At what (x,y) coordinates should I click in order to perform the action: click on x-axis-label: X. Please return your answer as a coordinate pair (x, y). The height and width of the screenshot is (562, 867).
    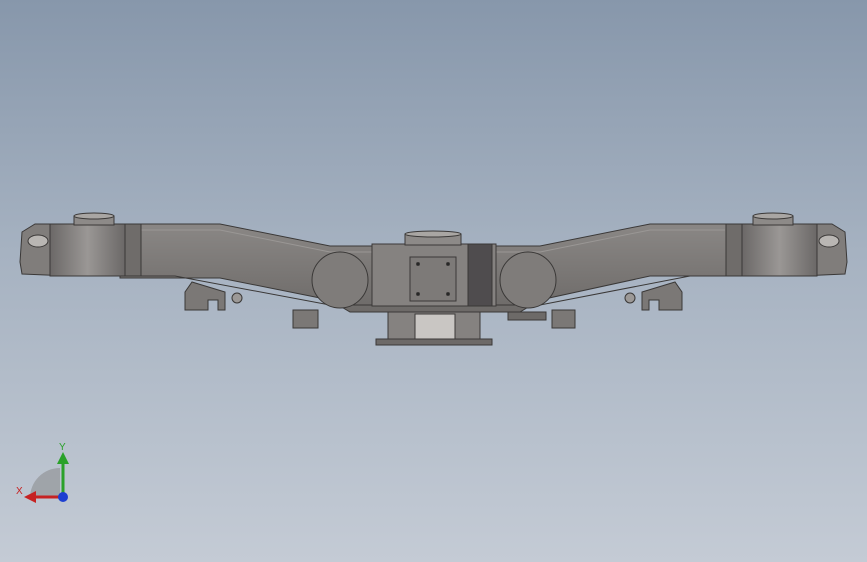
    Looking at the image, I should click on (19, 491).